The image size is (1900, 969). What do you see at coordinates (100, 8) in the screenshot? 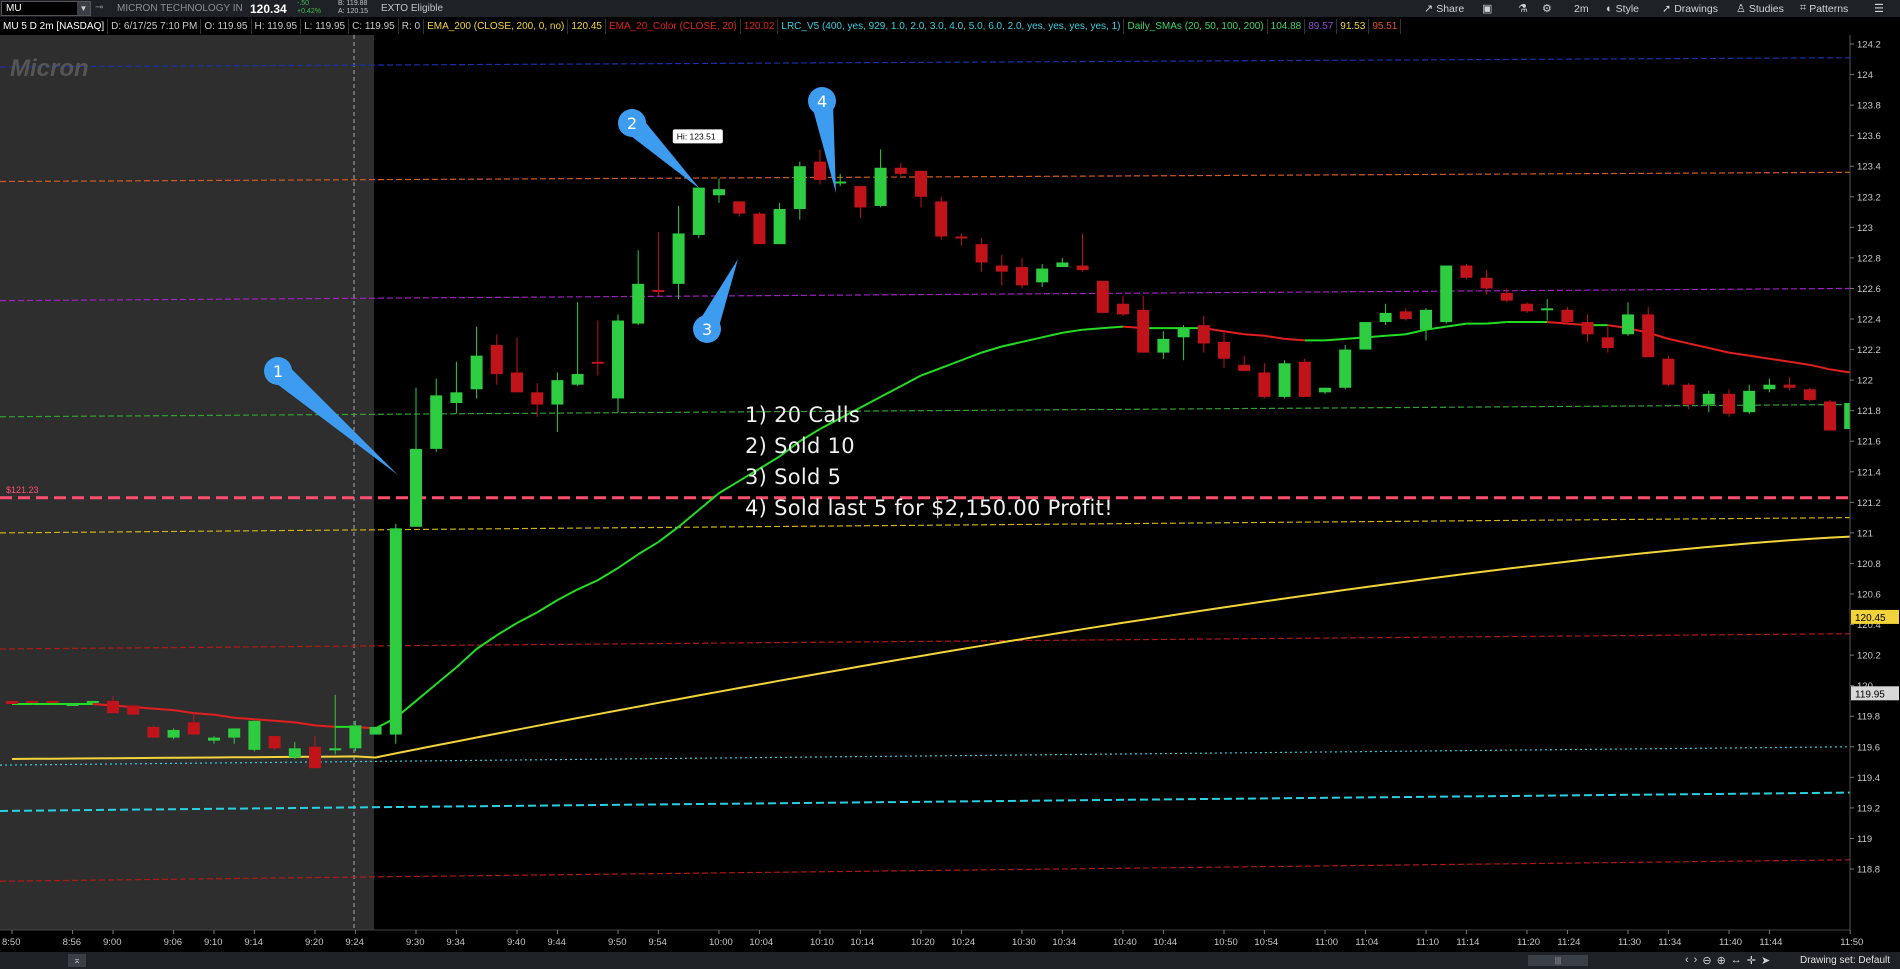
I see `link-icon: ⊸` at bounding box center [100, 8].